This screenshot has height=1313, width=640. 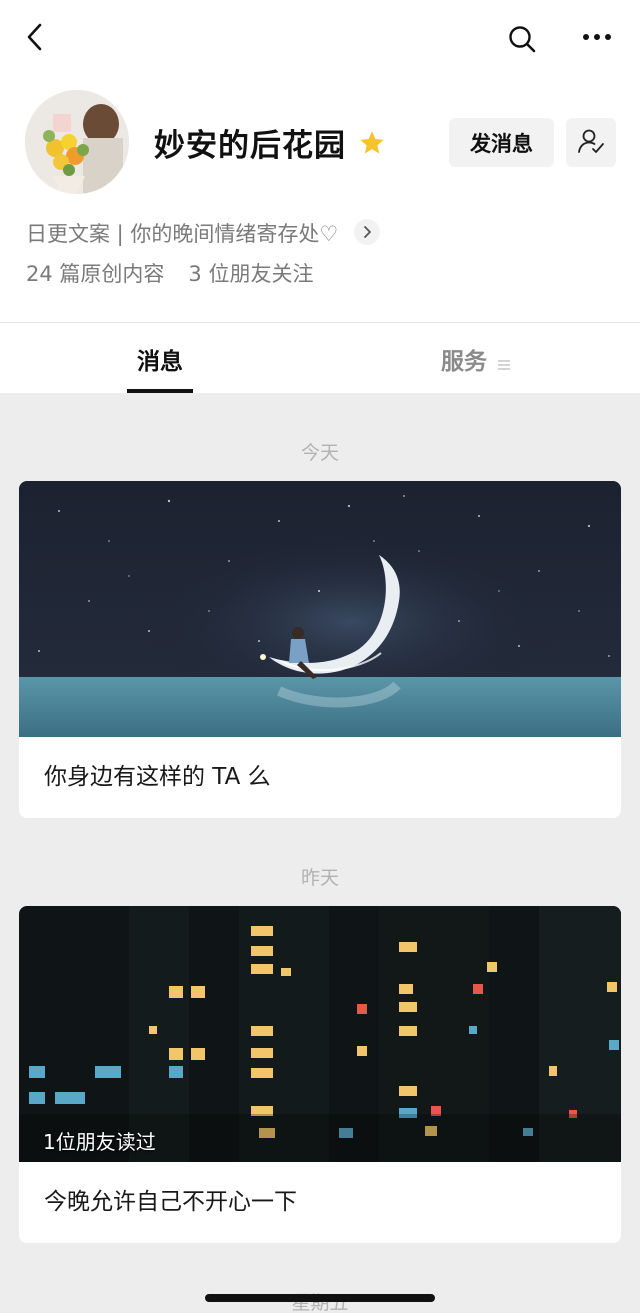 I want to click on follow-button, so click(x=591, y=142).